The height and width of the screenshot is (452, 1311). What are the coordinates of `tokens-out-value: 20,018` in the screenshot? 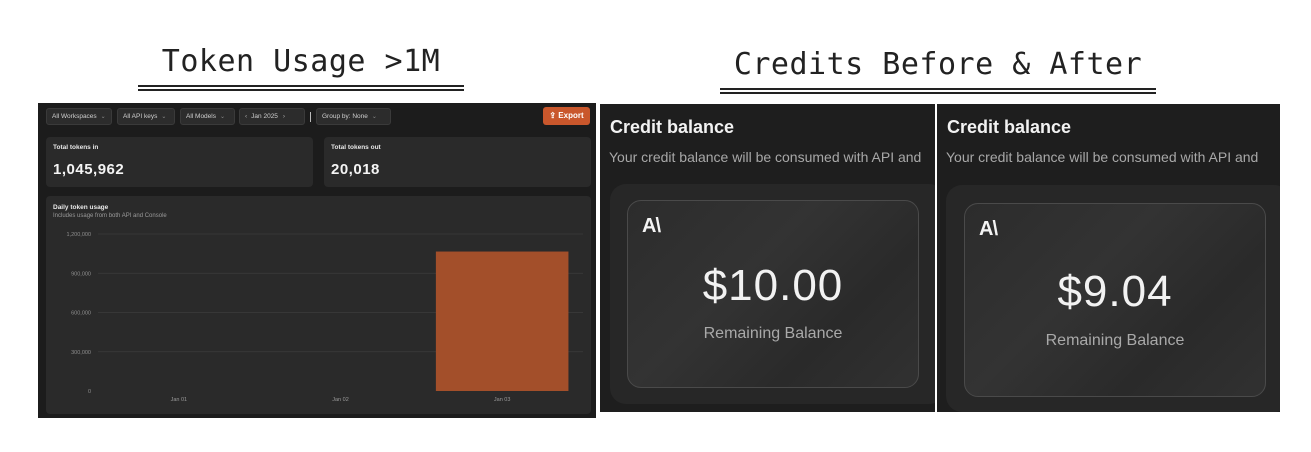 It's located at (355, 169).